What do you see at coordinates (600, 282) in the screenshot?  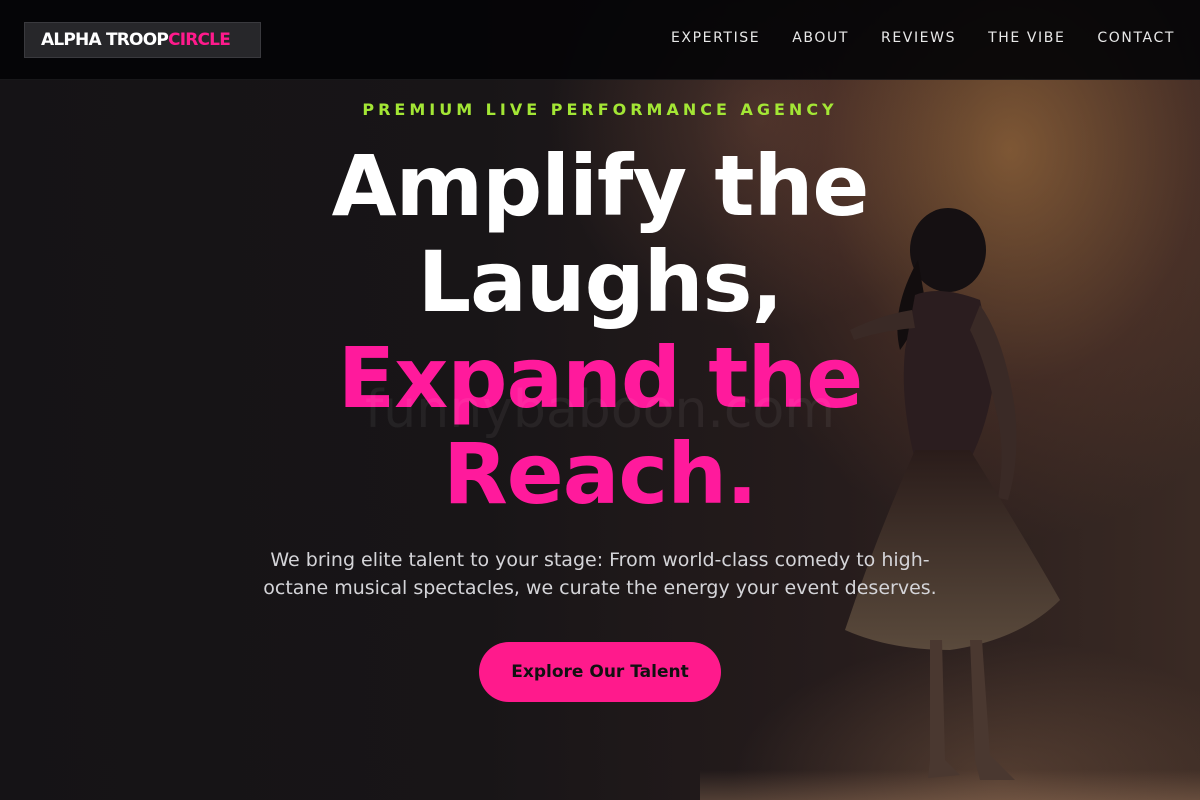 I see `headline-line-2: Laughs,` at bounding box center [600, 282].